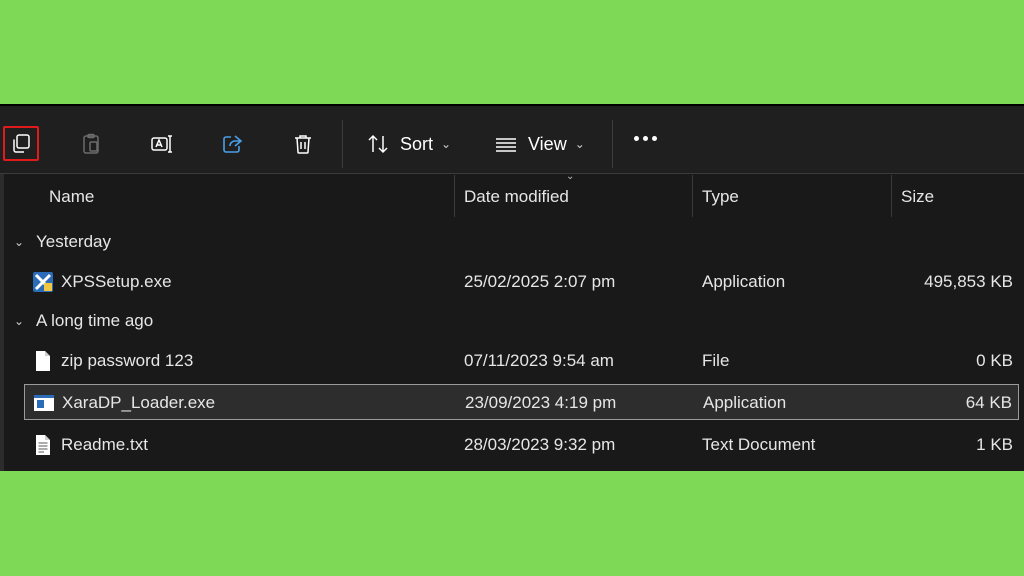  Describe the element at coordinates (720, 197) in the screenshot. I see `column-type-header: Type` at that location.